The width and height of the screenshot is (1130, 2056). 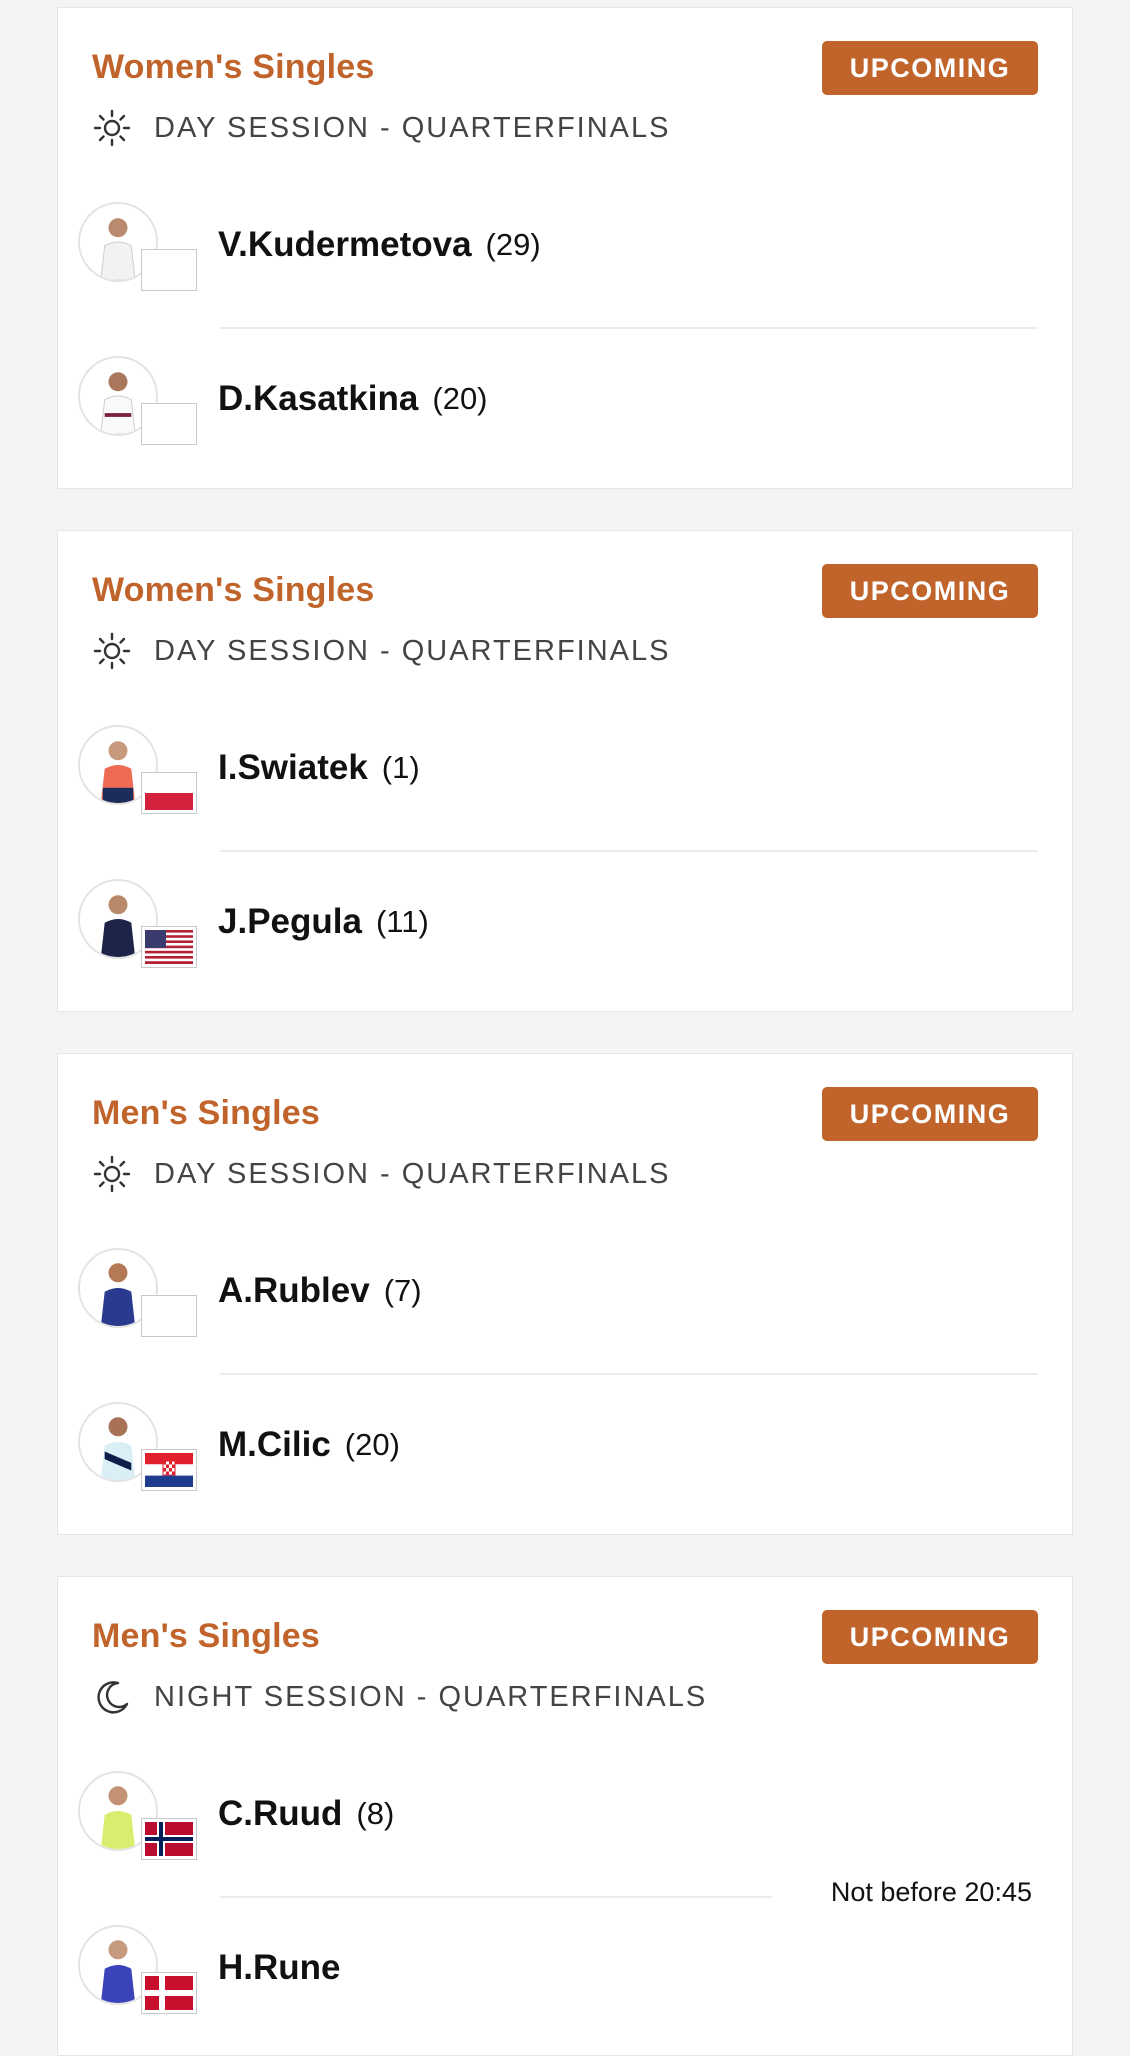 What do you see at coordinates (293, 768) in the screenshot?
I see `player-name: I.Swiatek` at bounding box center [293, 768].